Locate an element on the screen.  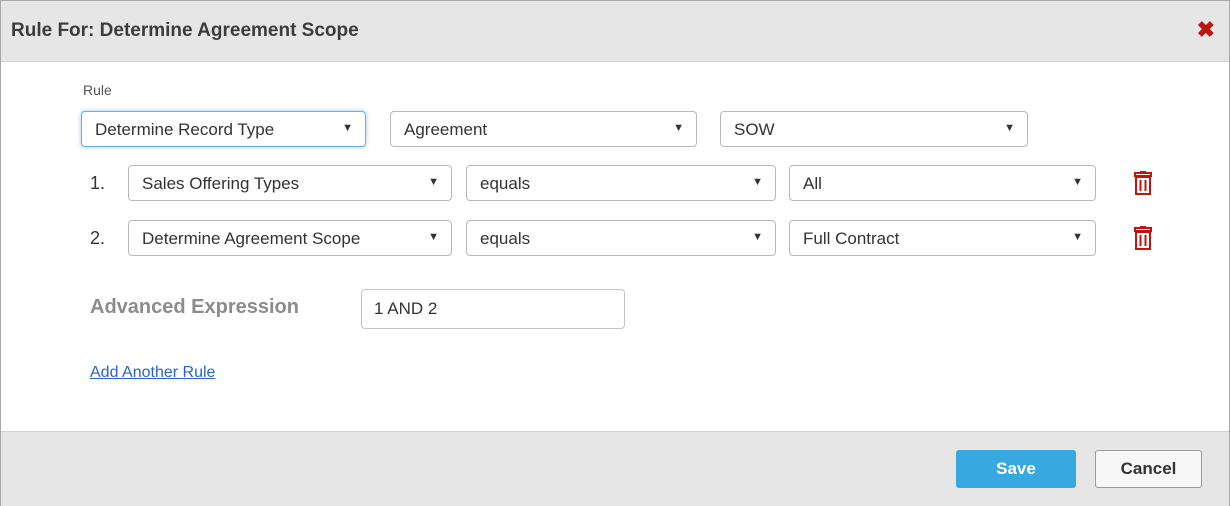
dialog-title: Rule For: Determine Agreement Scope is located at coordinates (185, 30).